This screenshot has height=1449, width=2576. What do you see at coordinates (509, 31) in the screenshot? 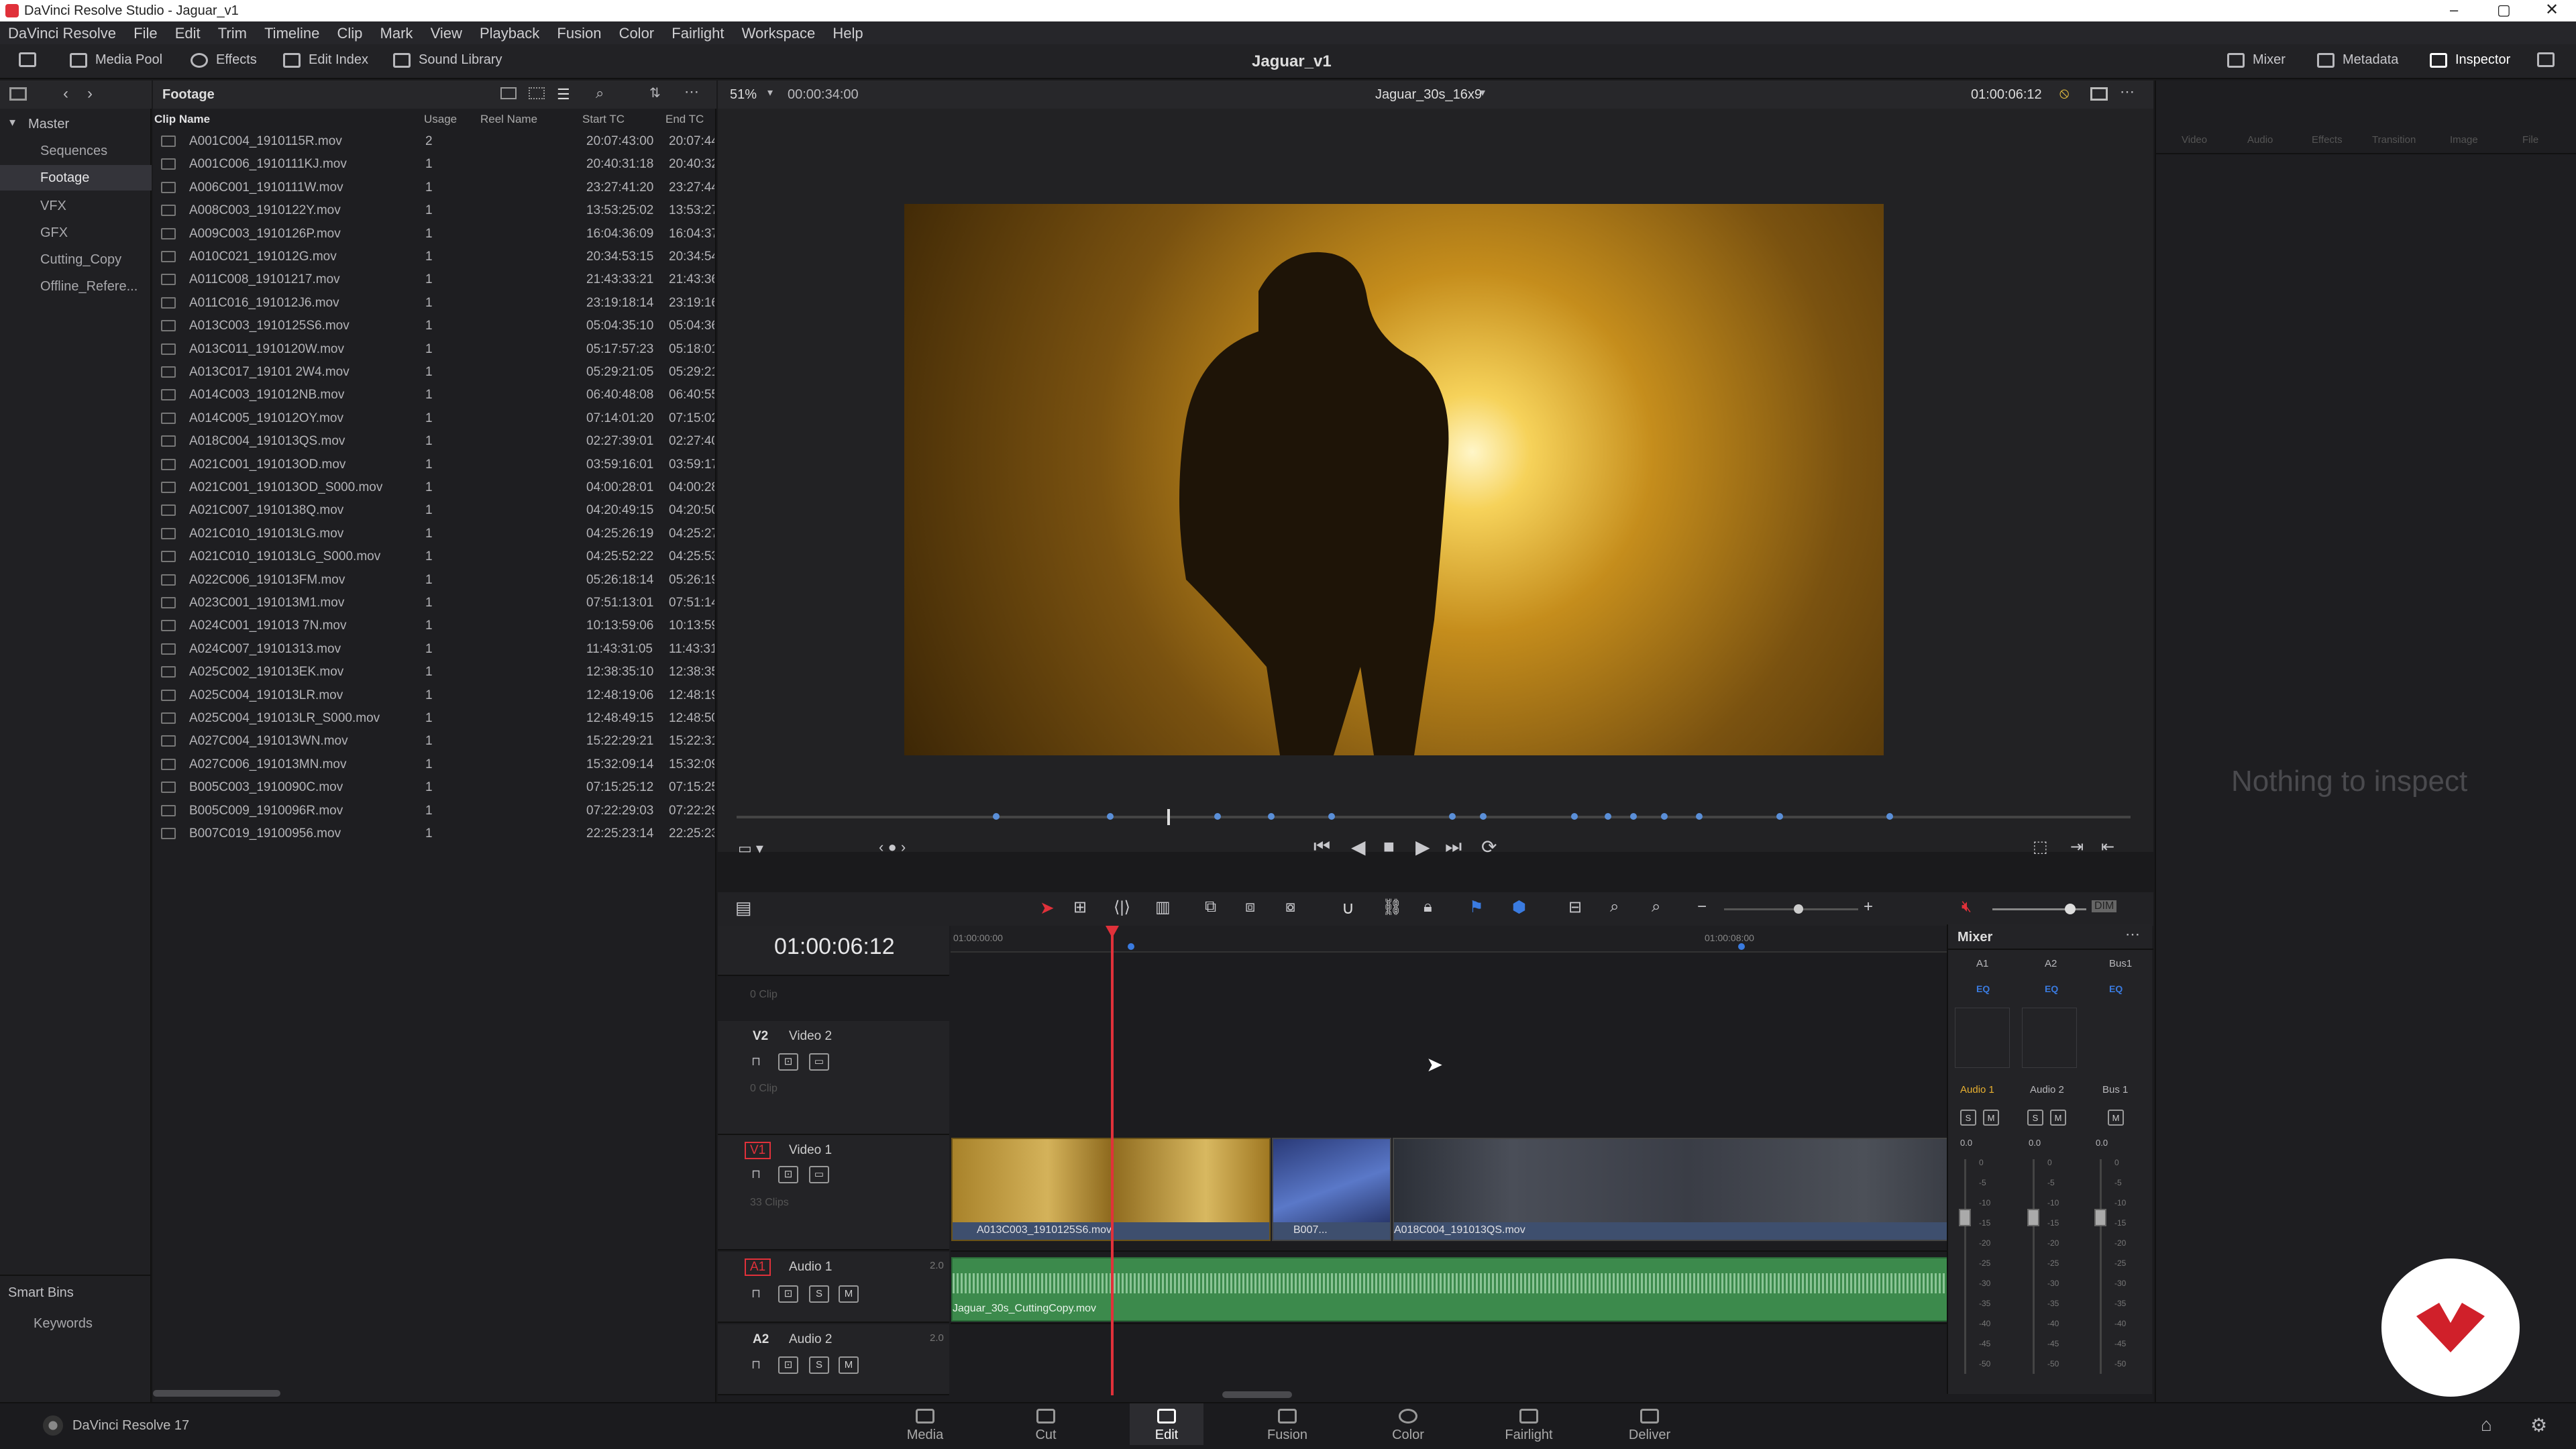
I see `menu-playback: Playback` at bounding box center [509, 31].